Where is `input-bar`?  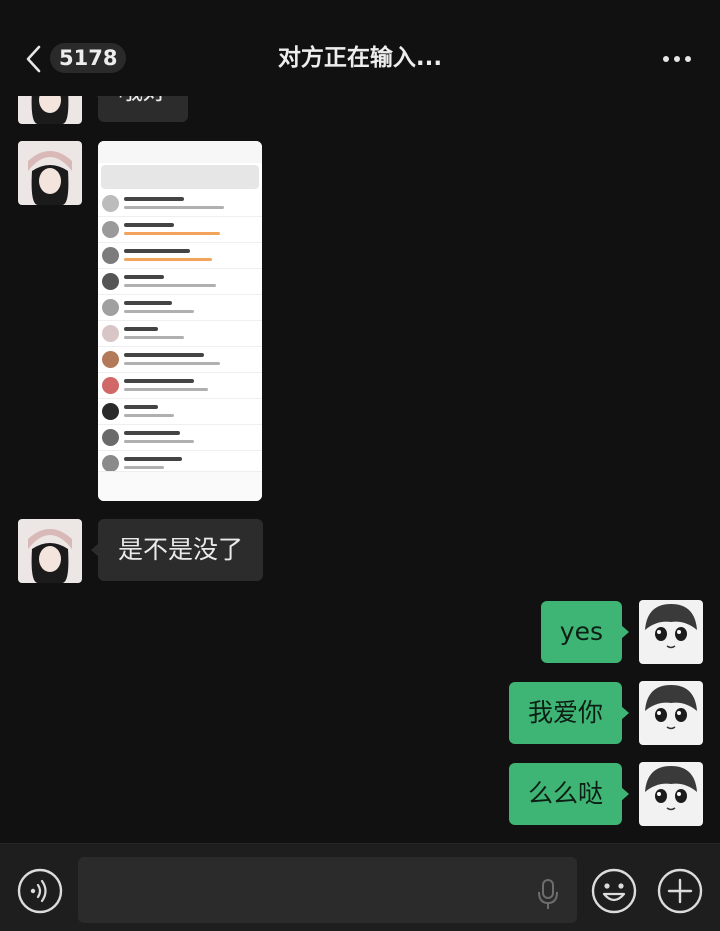
input-bar is located at coordinates (360, 887).